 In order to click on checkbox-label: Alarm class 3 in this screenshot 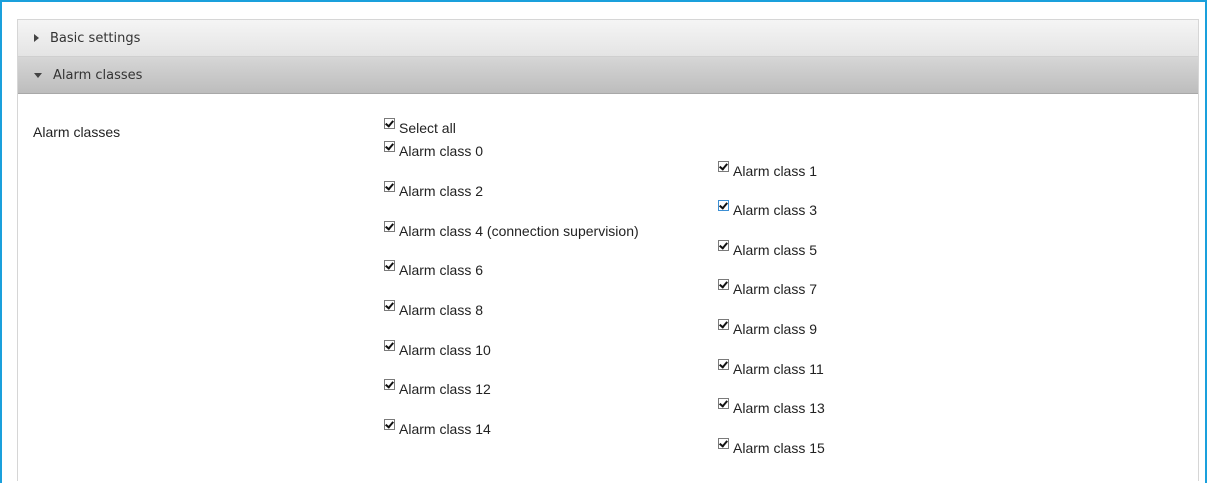, I will do `click(775, 210)`.